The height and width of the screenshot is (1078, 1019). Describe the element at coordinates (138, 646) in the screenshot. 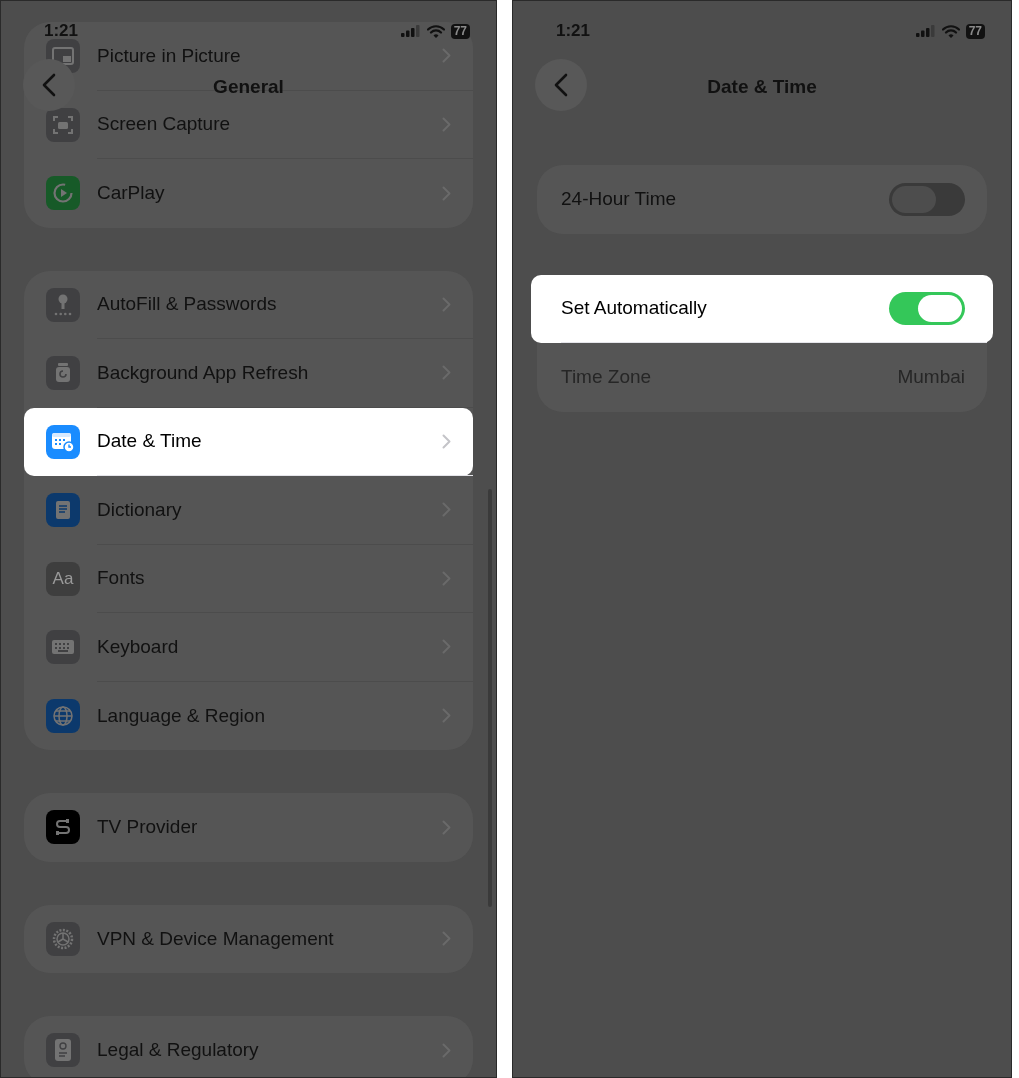

I see `row-label: Keyboard` at that location.